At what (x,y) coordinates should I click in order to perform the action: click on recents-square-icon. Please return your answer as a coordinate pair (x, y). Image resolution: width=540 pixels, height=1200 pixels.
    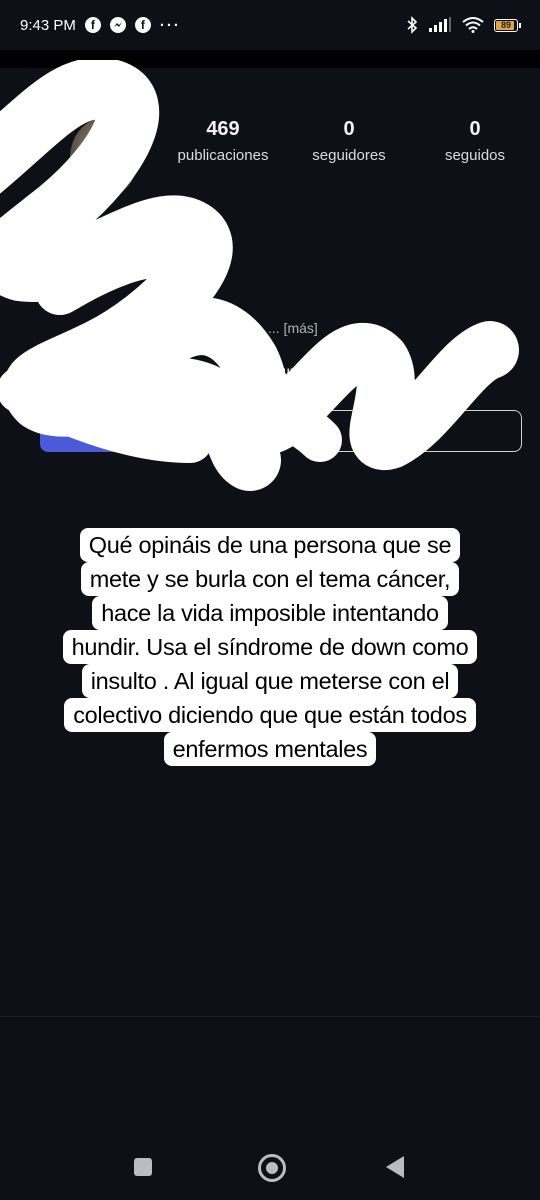
    Looking at the image, I should click on (143, 1167).